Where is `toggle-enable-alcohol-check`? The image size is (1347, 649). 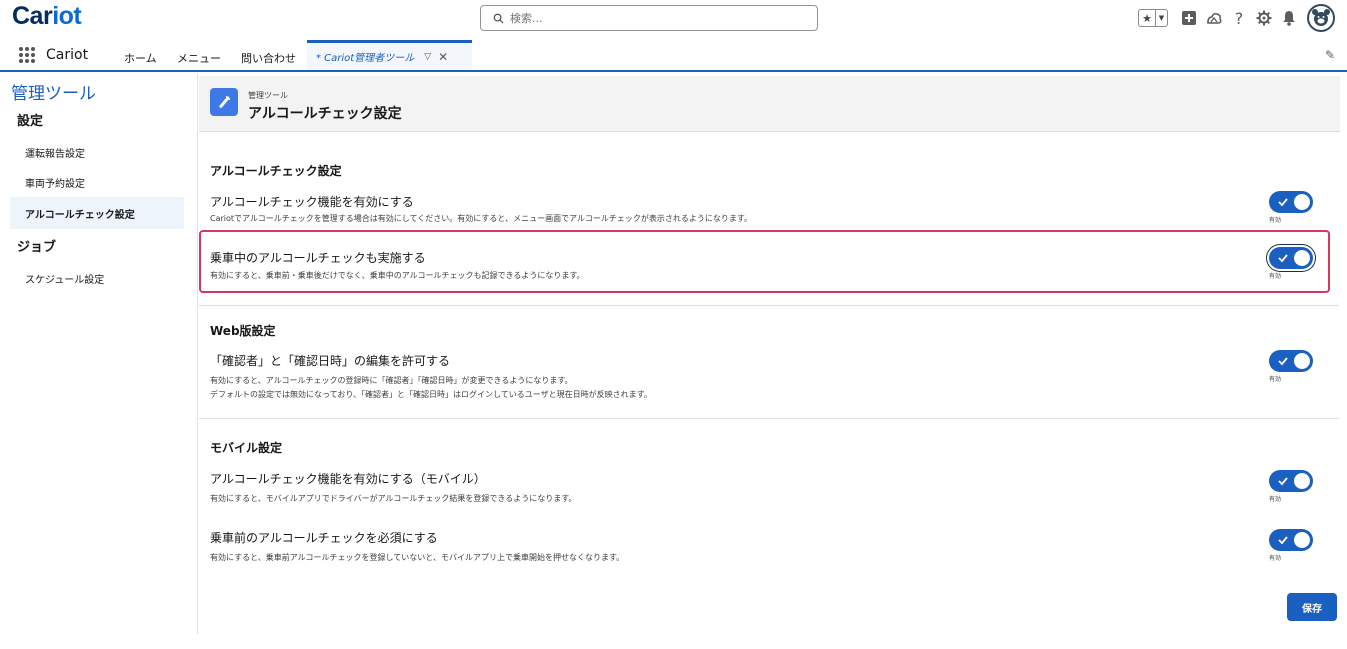
toggle-enable-alcohol-check is located at coordinates (1291, 202).